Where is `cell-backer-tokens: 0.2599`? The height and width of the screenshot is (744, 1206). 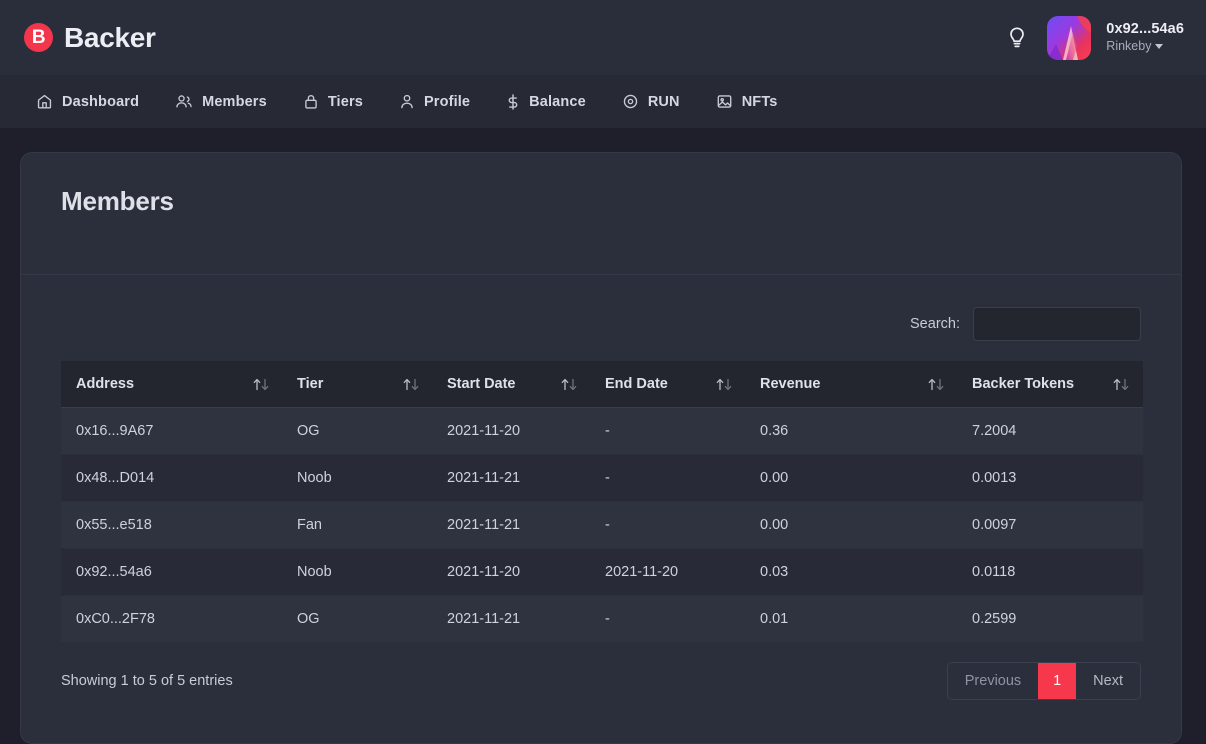 cell-backer-tokens: 0.2599 is located at coordinates (994, 619).